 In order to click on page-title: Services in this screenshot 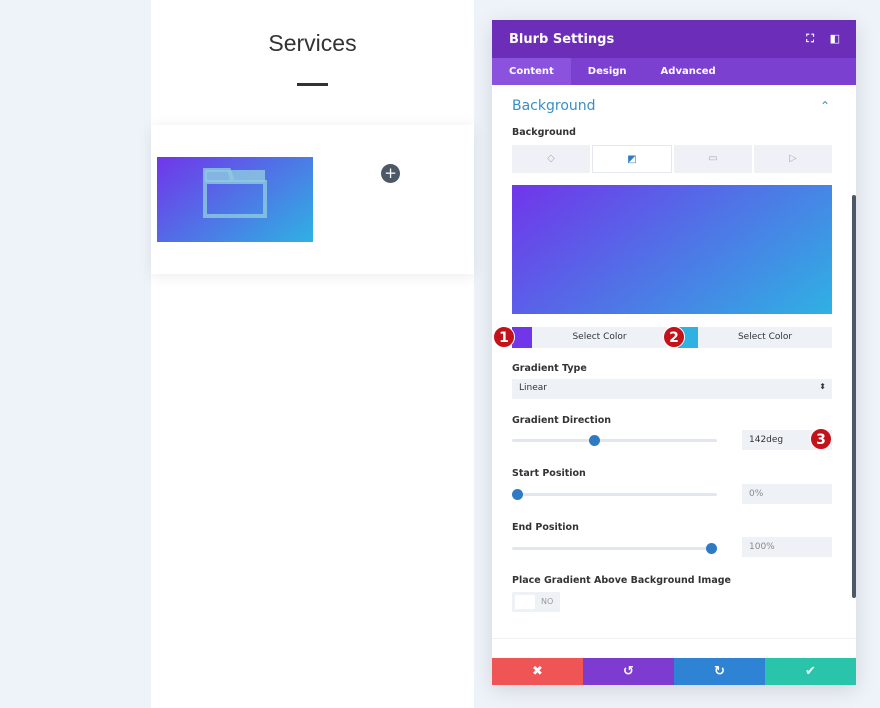, I will do `click(312, 43)`.